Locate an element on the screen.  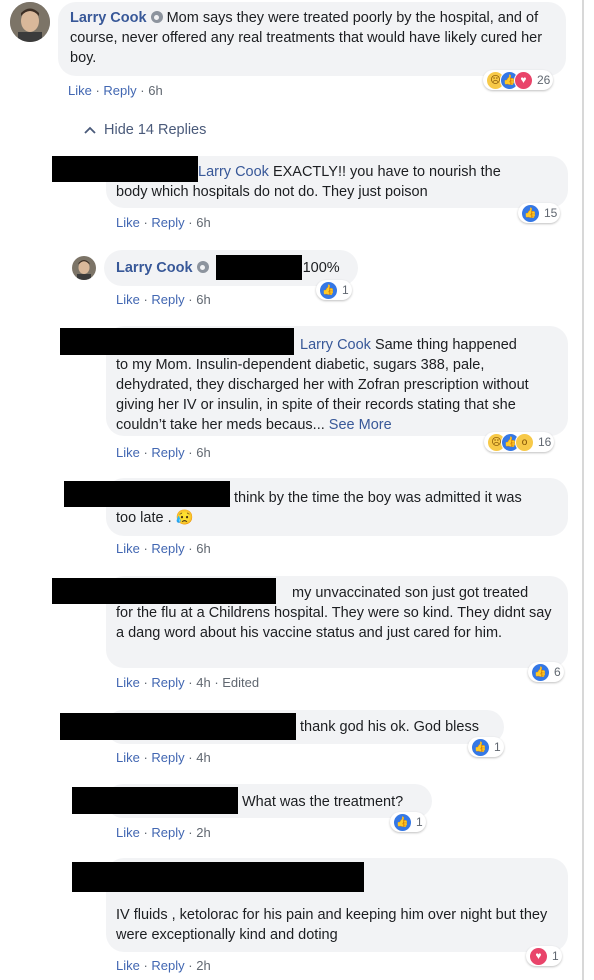
reaction-summary: 👍 15 is located at coordinates (539, 213).